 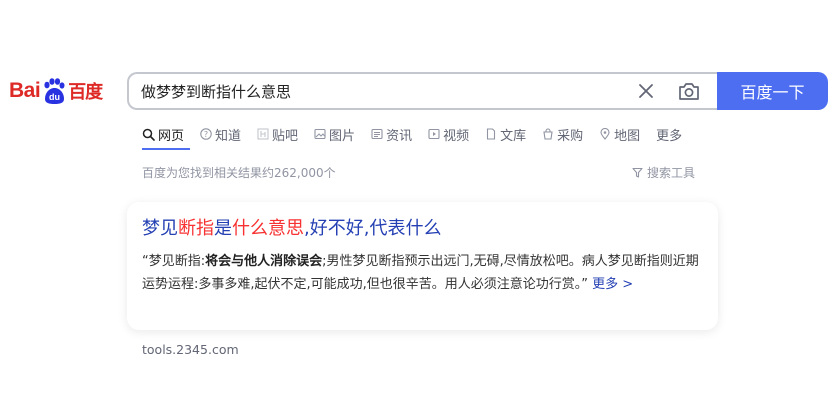 What do you see at coordinates (377, 134) in the screenshot?
I see `news-icon` at bounding box center [377, 134].